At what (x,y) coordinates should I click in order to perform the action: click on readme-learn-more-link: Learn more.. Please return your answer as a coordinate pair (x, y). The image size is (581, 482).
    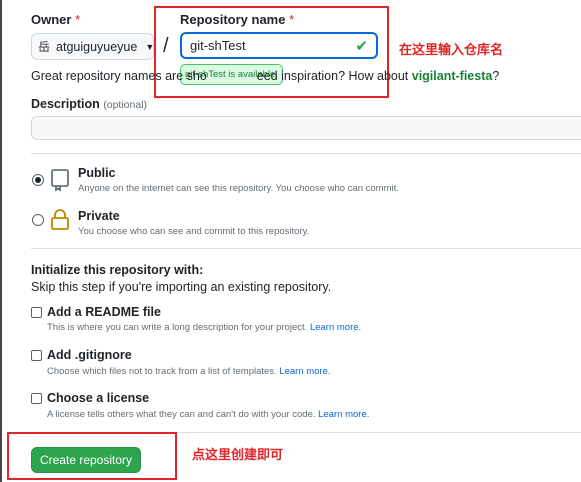
    Looking at the image, I should click on (335, 327).